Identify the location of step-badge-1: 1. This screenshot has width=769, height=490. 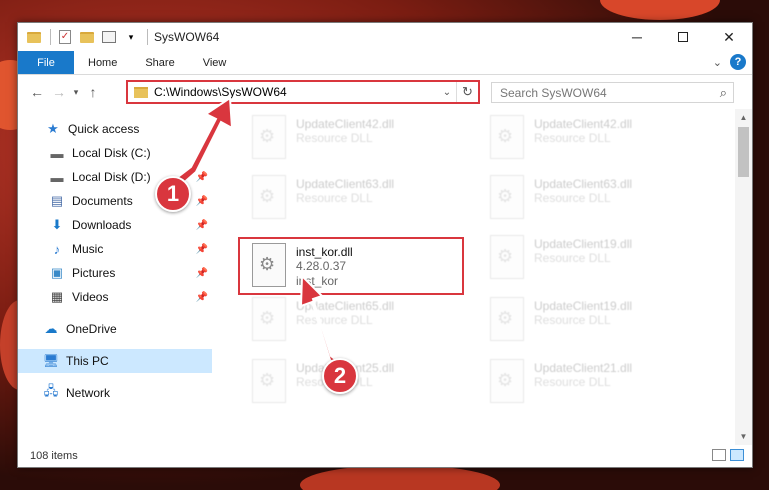
(173, 194).